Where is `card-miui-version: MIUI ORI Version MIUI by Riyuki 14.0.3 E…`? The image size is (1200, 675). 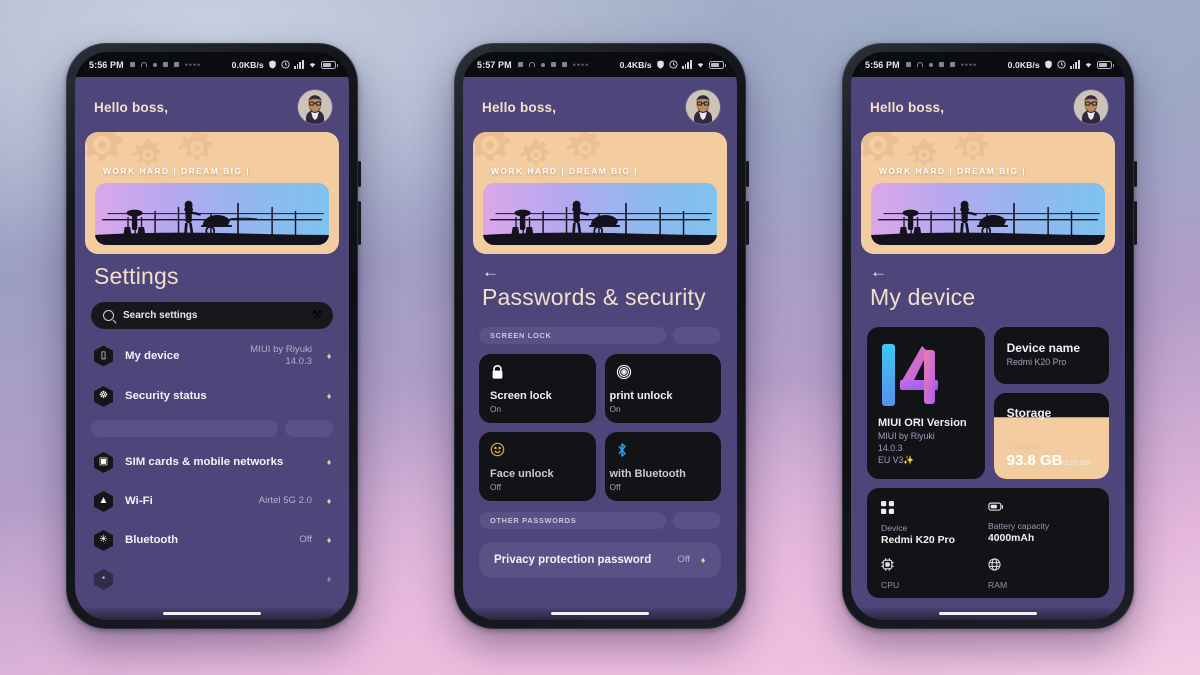 card-miui-version: MIUI ORI Version MIUI by Riyuki 14.0.3 E… is located at coordinates (926, 403).